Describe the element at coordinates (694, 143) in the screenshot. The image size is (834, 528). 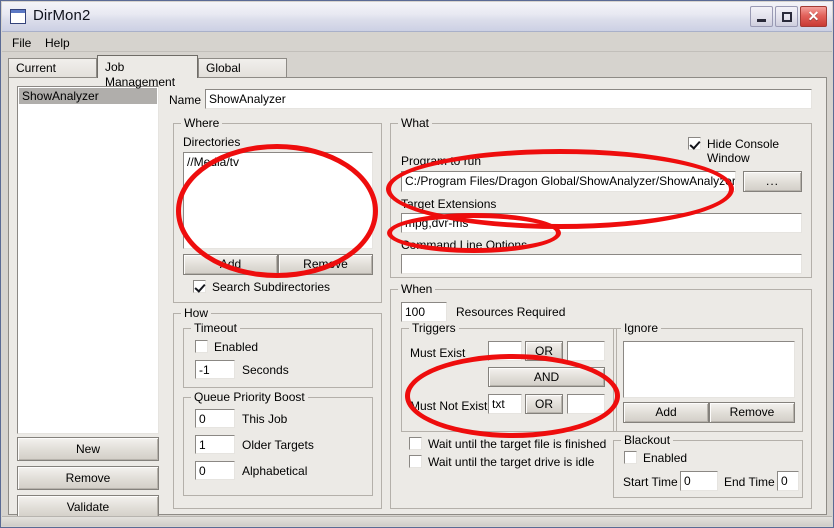
I see `hide-console-window-checkbox` at that location.